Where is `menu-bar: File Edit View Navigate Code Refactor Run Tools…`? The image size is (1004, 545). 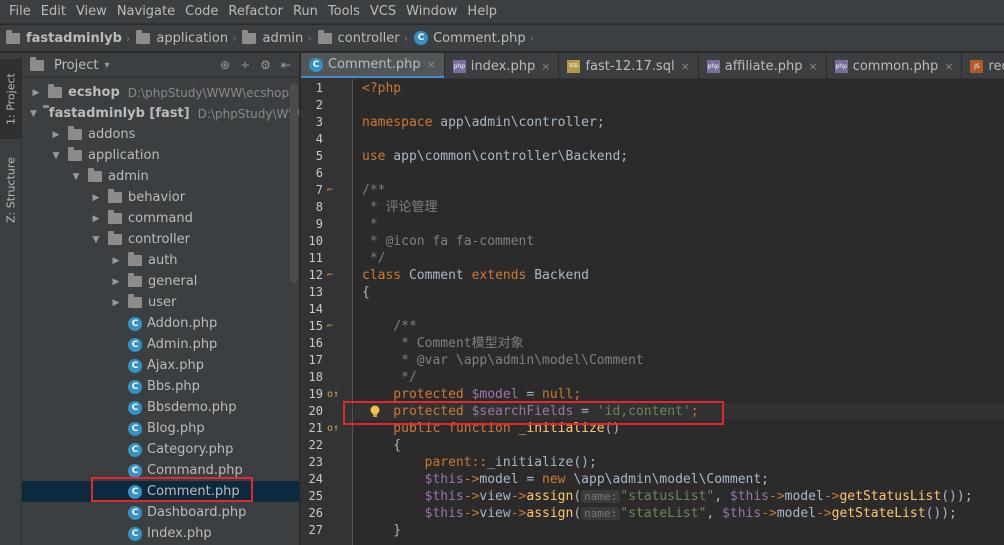
menu-bar: File Edit View Navigate Code Refactor Run Tools… is located at coordinates (502, 12).